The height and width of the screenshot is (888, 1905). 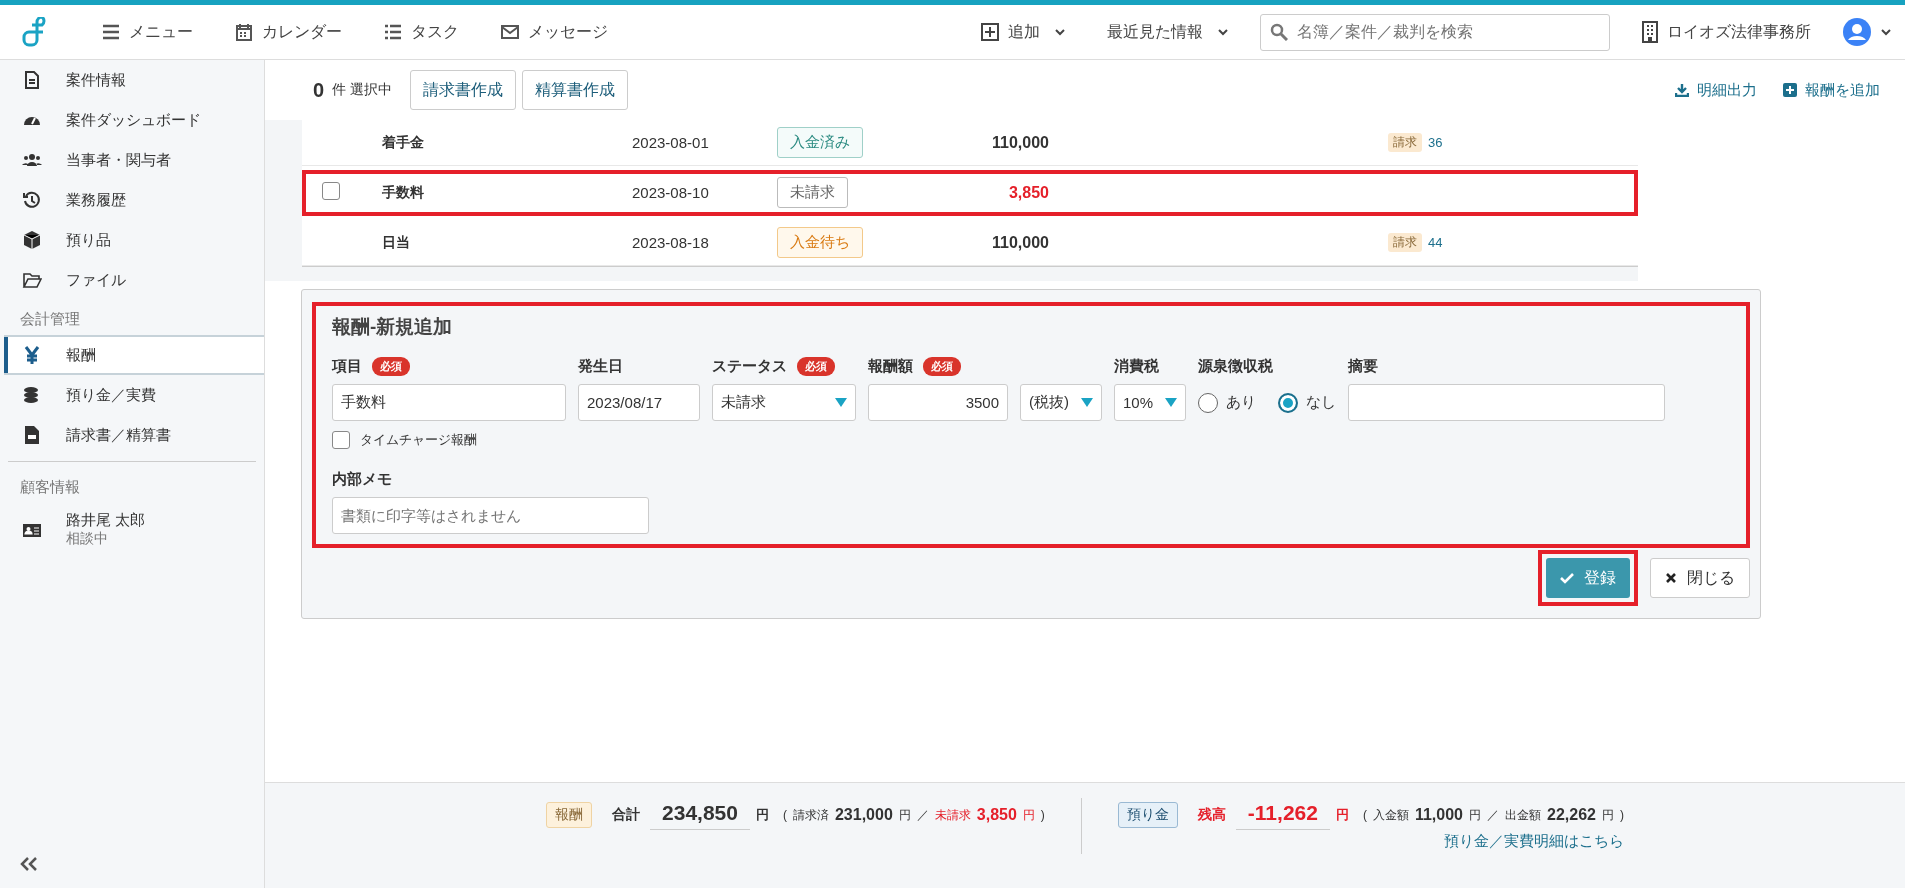 What do you see at coordinates (1650, 32) in the screenshot?
I see `building-icon` at bounding box center [1650, 32].